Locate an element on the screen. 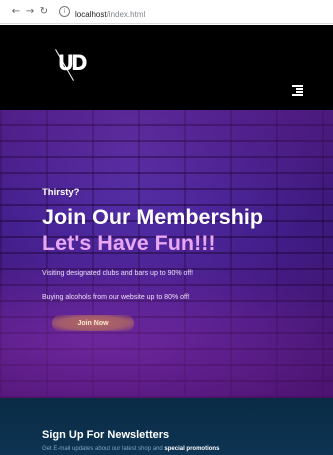  info-icon: i is located at coordinates (64, 11).